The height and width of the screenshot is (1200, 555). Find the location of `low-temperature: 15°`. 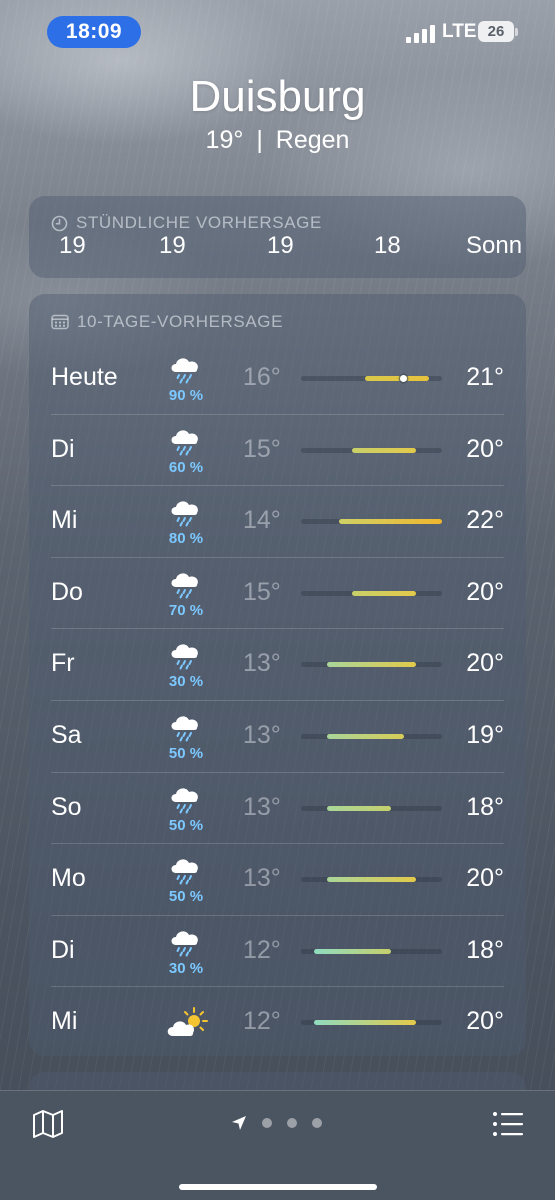

low-temperature: 15° is located at coordinates (262, 448).